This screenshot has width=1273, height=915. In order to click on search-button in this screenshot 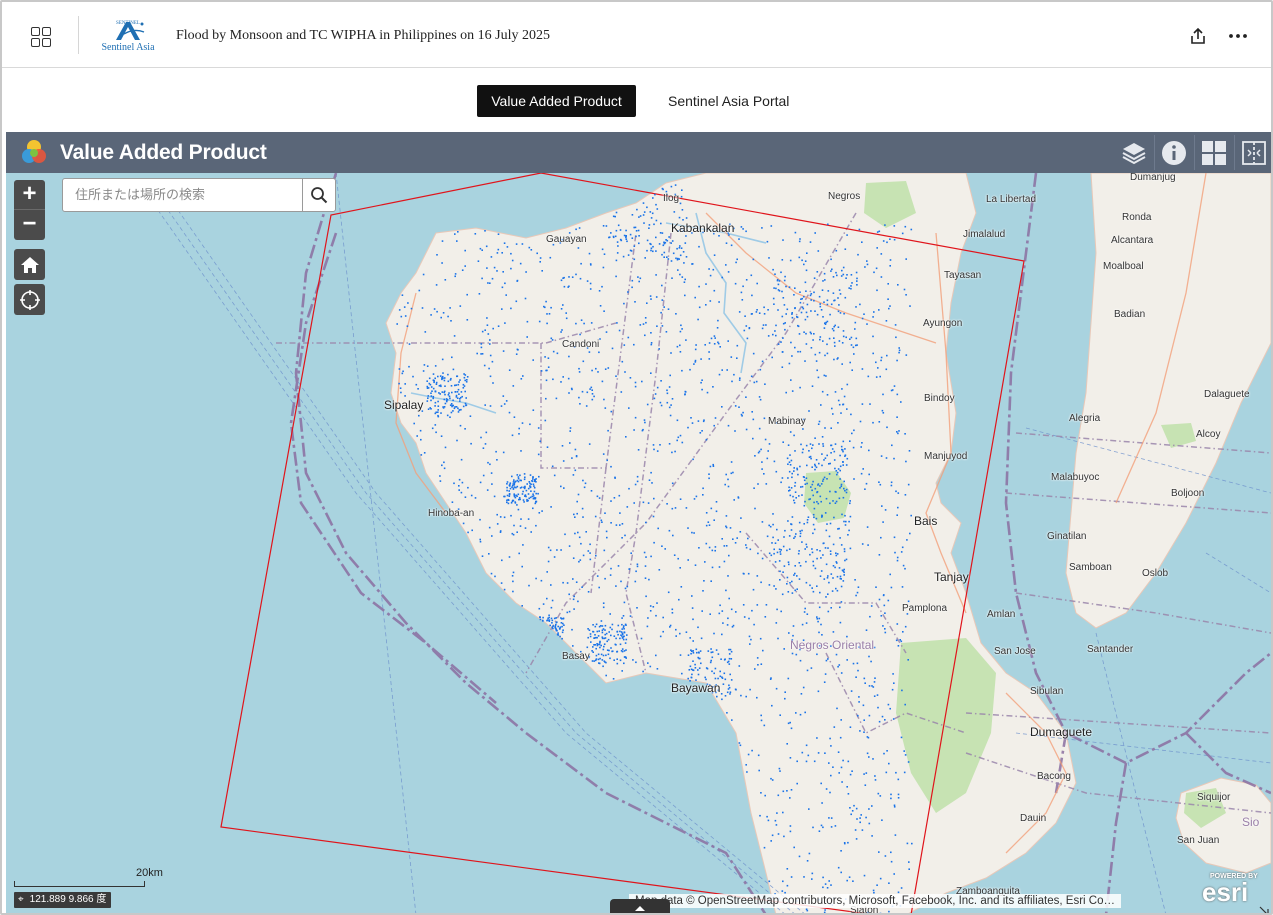, I will do `click(318, 195)`.